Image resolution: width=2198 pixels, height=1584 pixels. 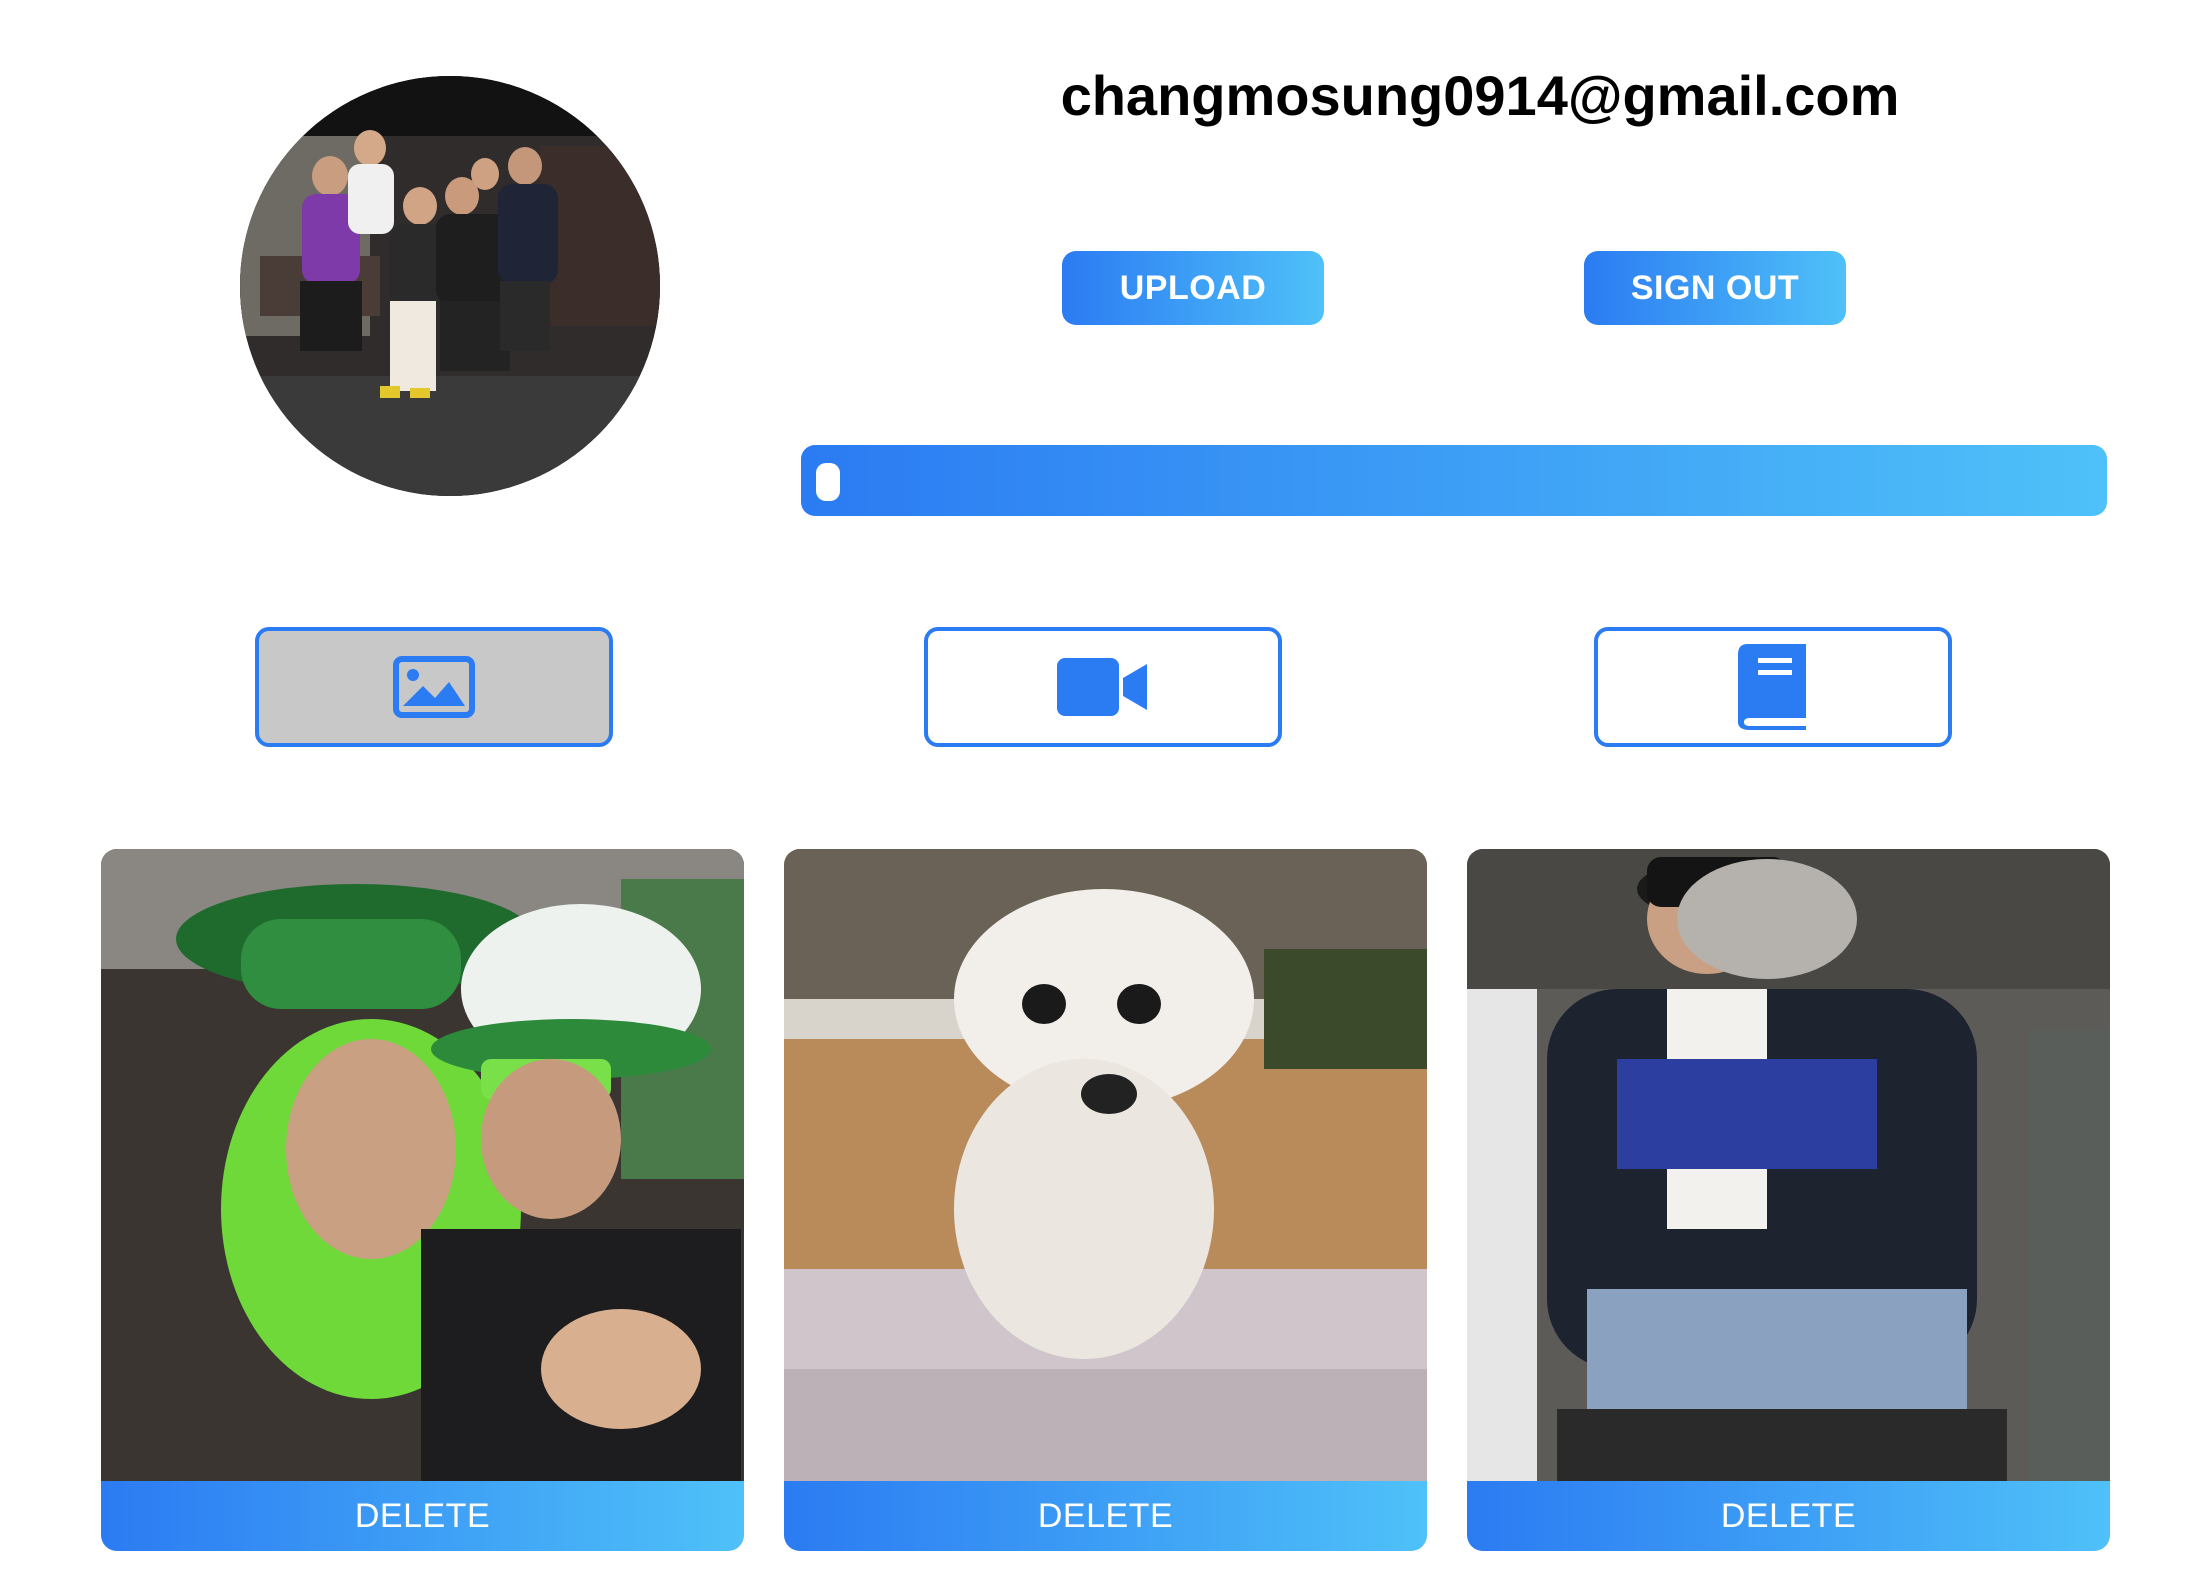 I want to click on tab-video, so click(x=1103, y=687).